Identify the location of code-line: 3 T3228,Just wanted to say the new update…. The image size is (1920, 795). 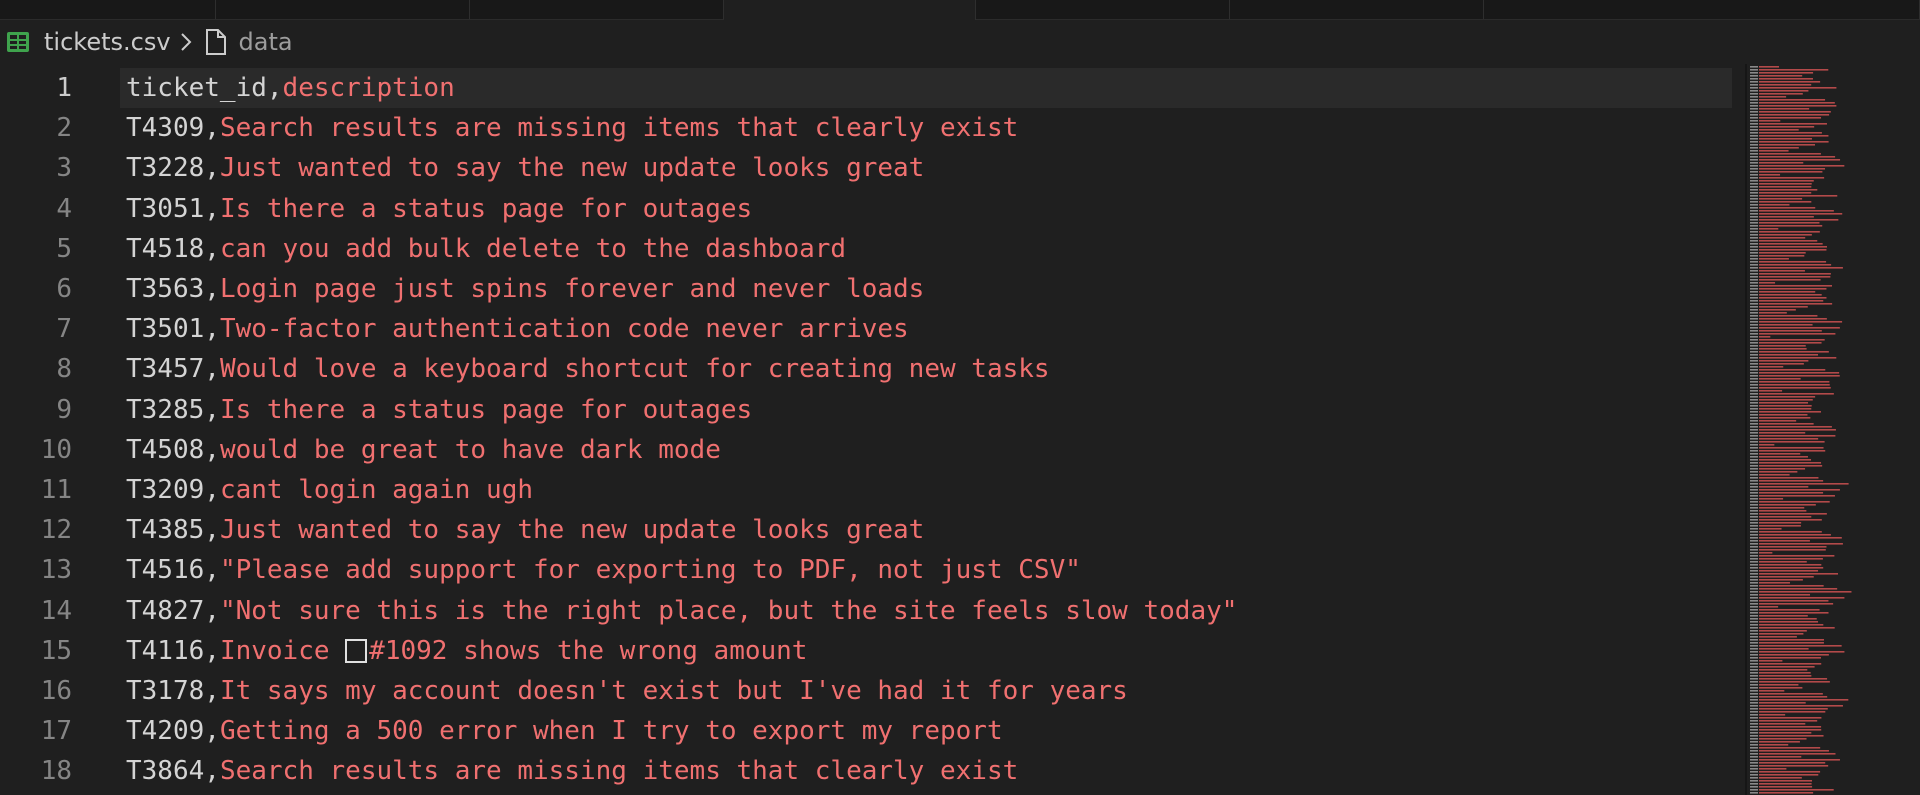
(872, 168).